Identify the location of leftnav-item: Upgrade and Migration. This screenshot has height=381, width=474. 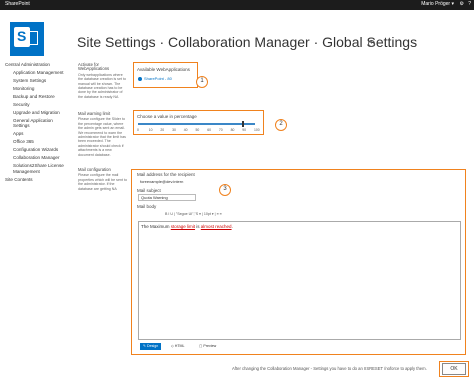
(36, 113).